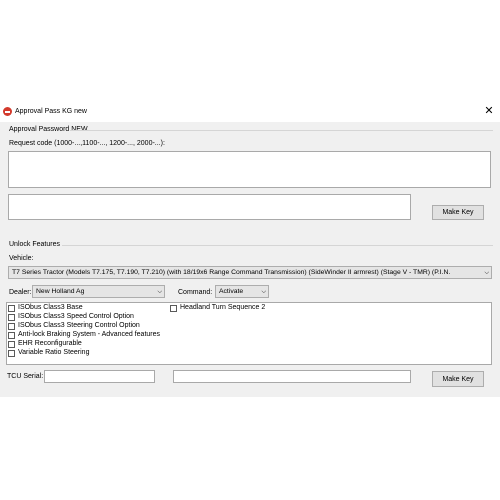  I want to click on unlock-group-divider, so click(277, 245).